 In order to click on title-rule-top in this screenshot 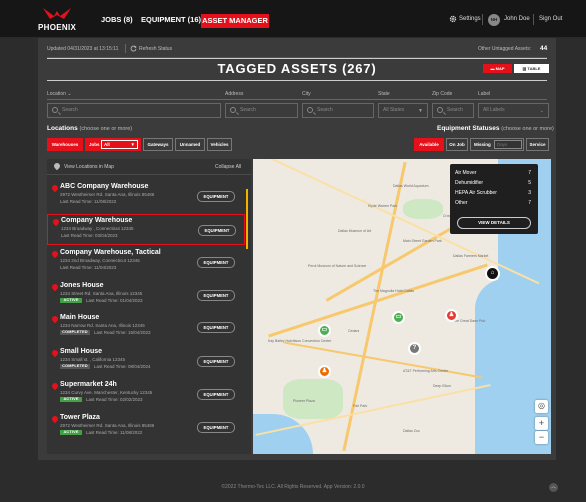, I will do `click(297, 58)`.